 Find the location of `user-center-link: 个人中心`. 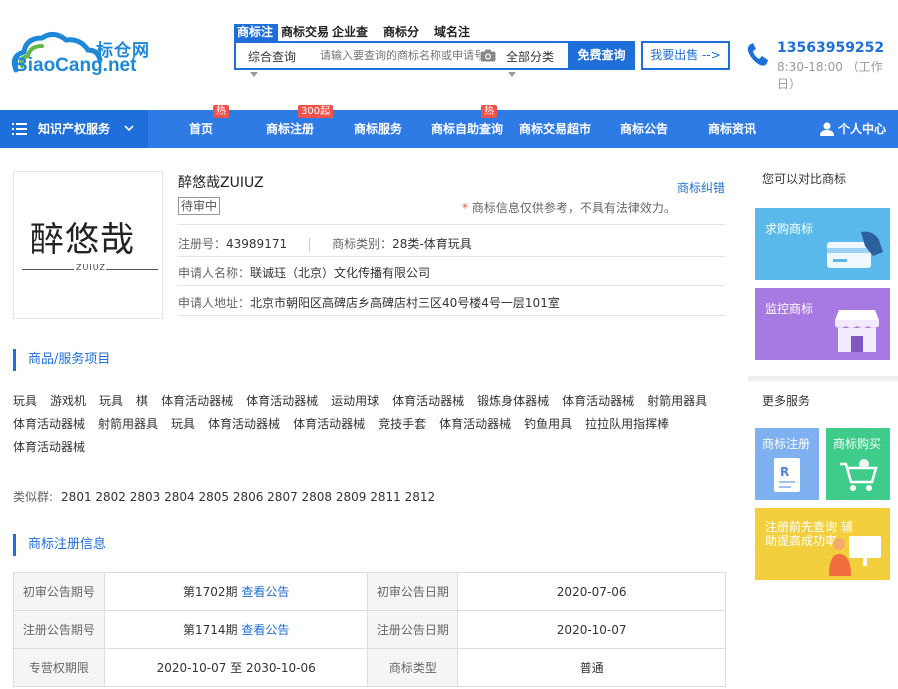

user-center-link: 个人中心 is located at coordinates (853, 129).